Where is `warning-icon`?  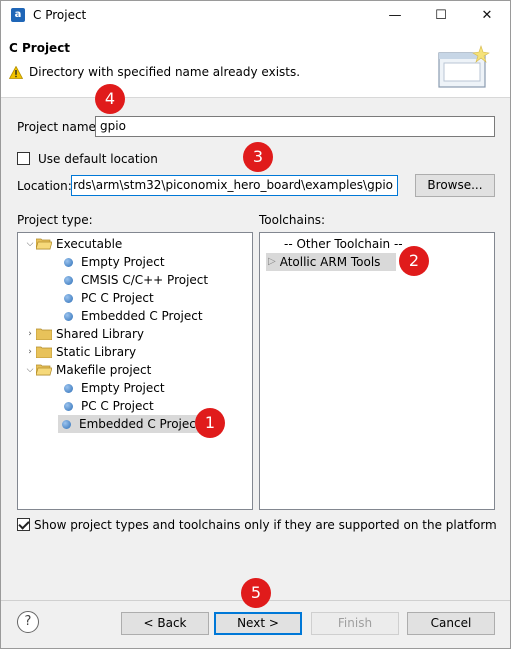
warning-icon is located at coordinates (16, 72).